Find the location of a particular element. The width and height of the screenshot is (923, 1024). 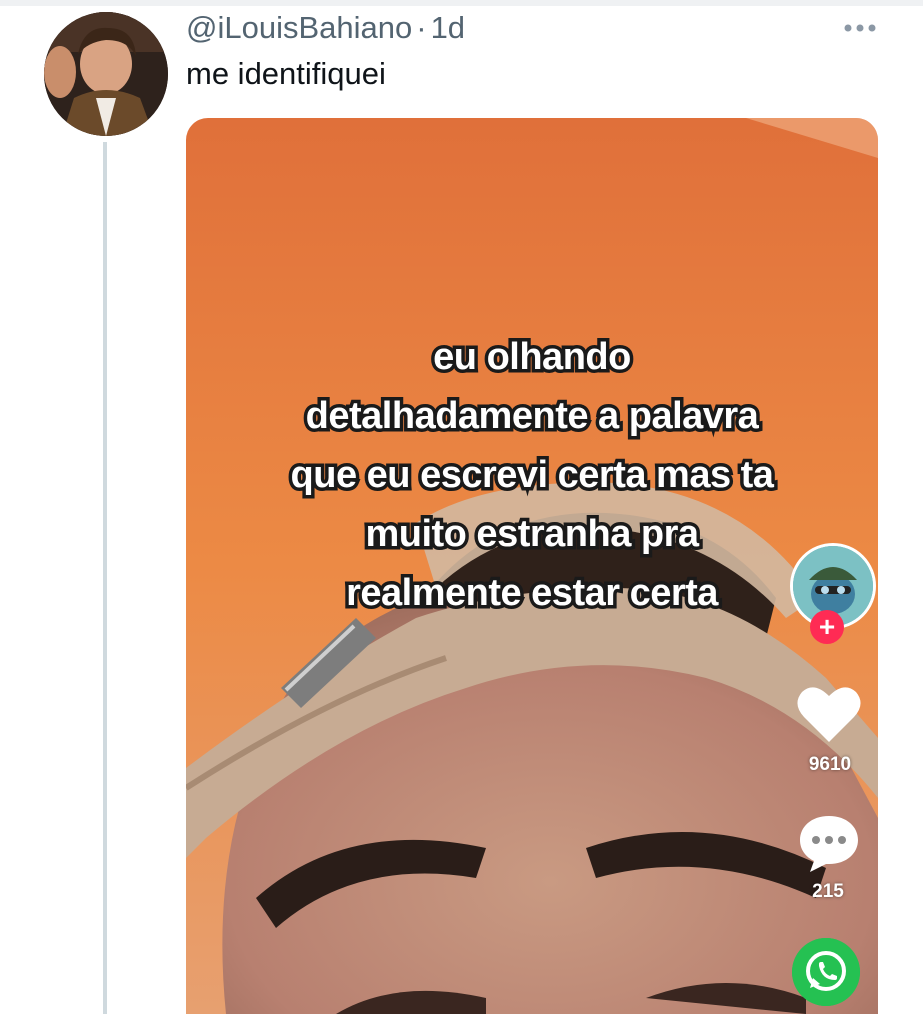

comment-count: 215 is located at coordinates (828, 891).